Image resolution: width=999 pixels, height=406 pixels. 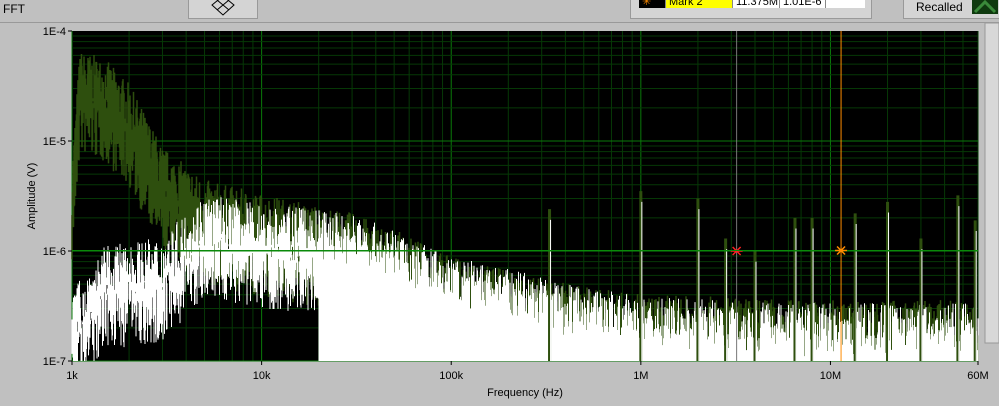 I want to click on x-tick-label: 1M, so click(x=640, y=376).